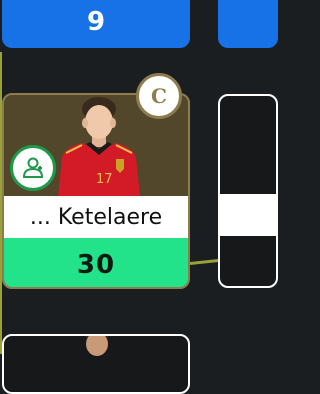  What do you see at coordinates (248, 24) in the screenshot?
I see `top-player-card-right` at bounding box center [248, 24].